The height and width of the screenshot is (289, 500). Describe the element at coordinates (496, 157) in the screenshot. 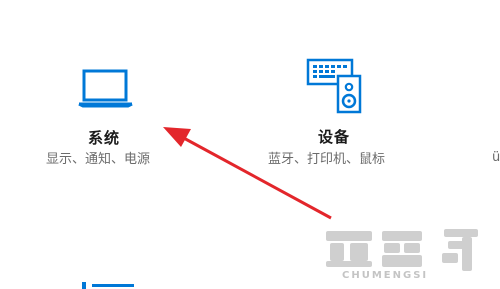

I see `partial-tile-subtitle: ü` at that location.